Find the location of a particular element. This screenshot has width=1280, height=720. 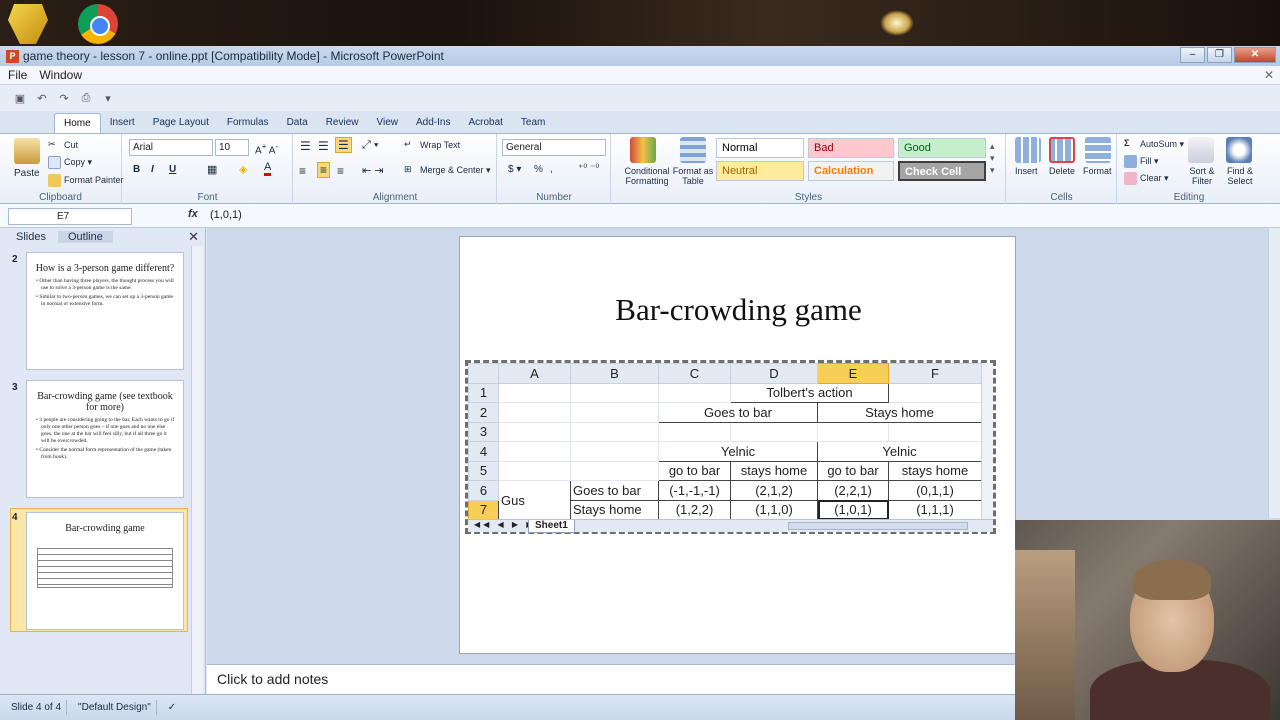

style-good: Good is located at coordinates (942, 148).